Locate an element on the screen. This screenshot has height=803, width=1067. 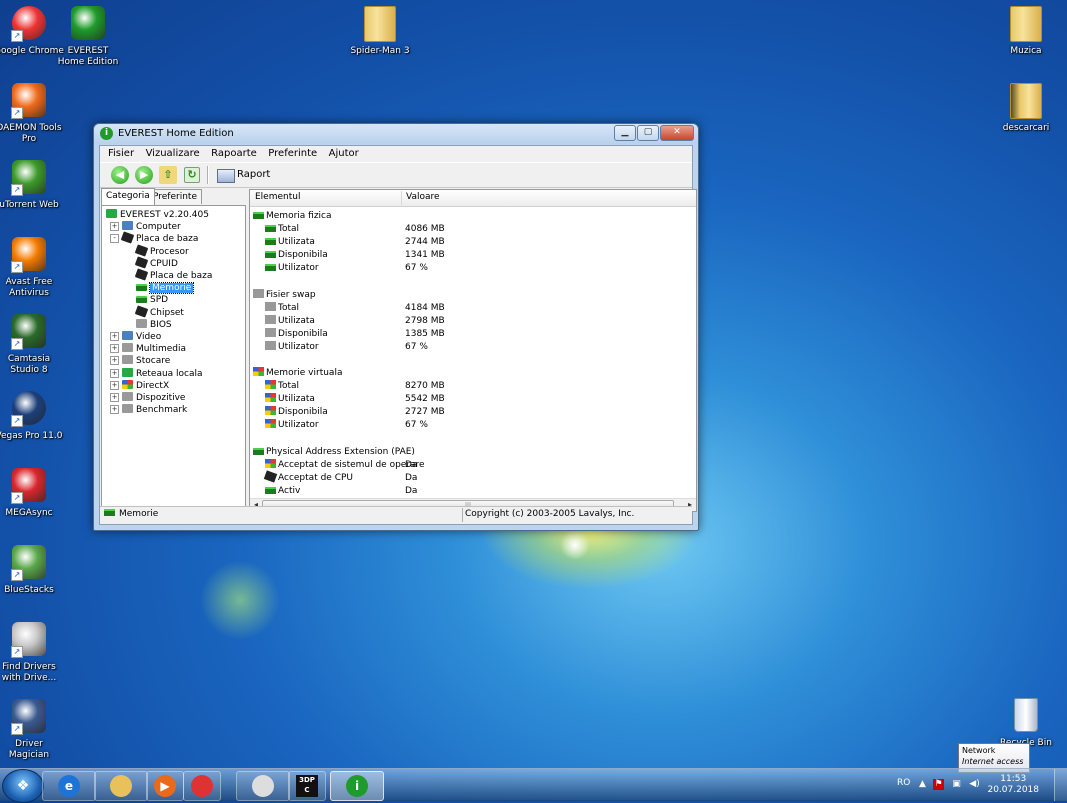
tree-node-benchmark: + Benchmark is located at coordinates (148, 410).